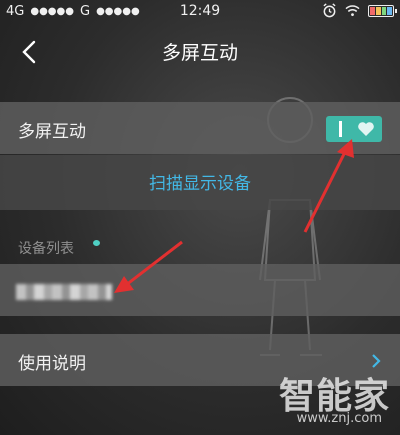  I want to click on navigation-bar: 多屏互动, so click(200, 52).